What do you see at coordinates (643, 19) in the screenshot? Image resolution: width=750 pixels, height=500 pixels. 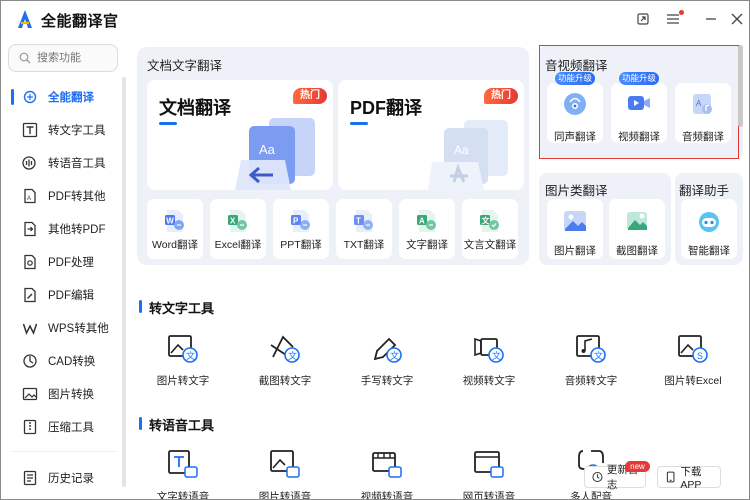 I see `pin-icon` at bounding box center [643, 19].